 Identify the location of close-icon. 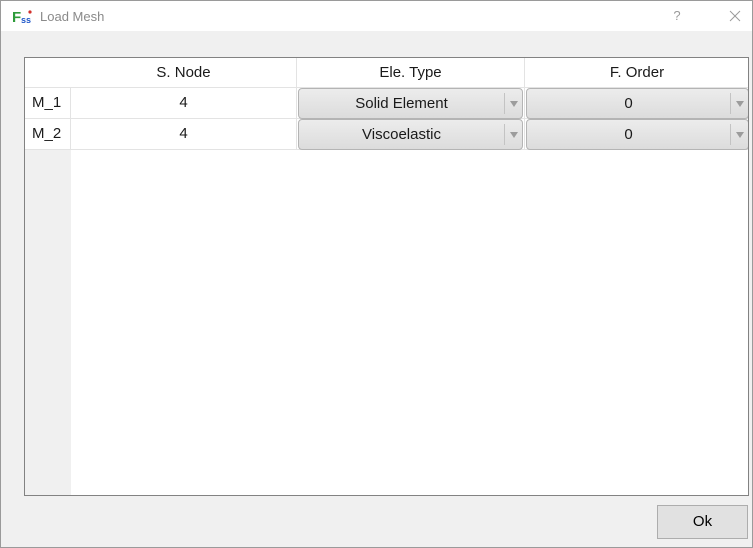
(735, 16).